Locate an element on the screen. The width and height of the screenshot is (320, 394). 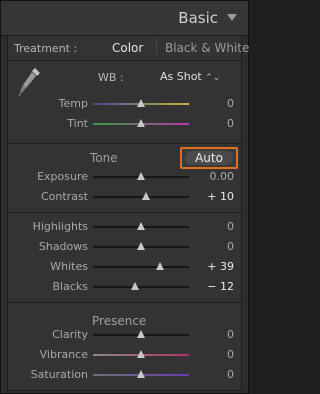
wb-value: As Shot is located at coordinates (181, 76).